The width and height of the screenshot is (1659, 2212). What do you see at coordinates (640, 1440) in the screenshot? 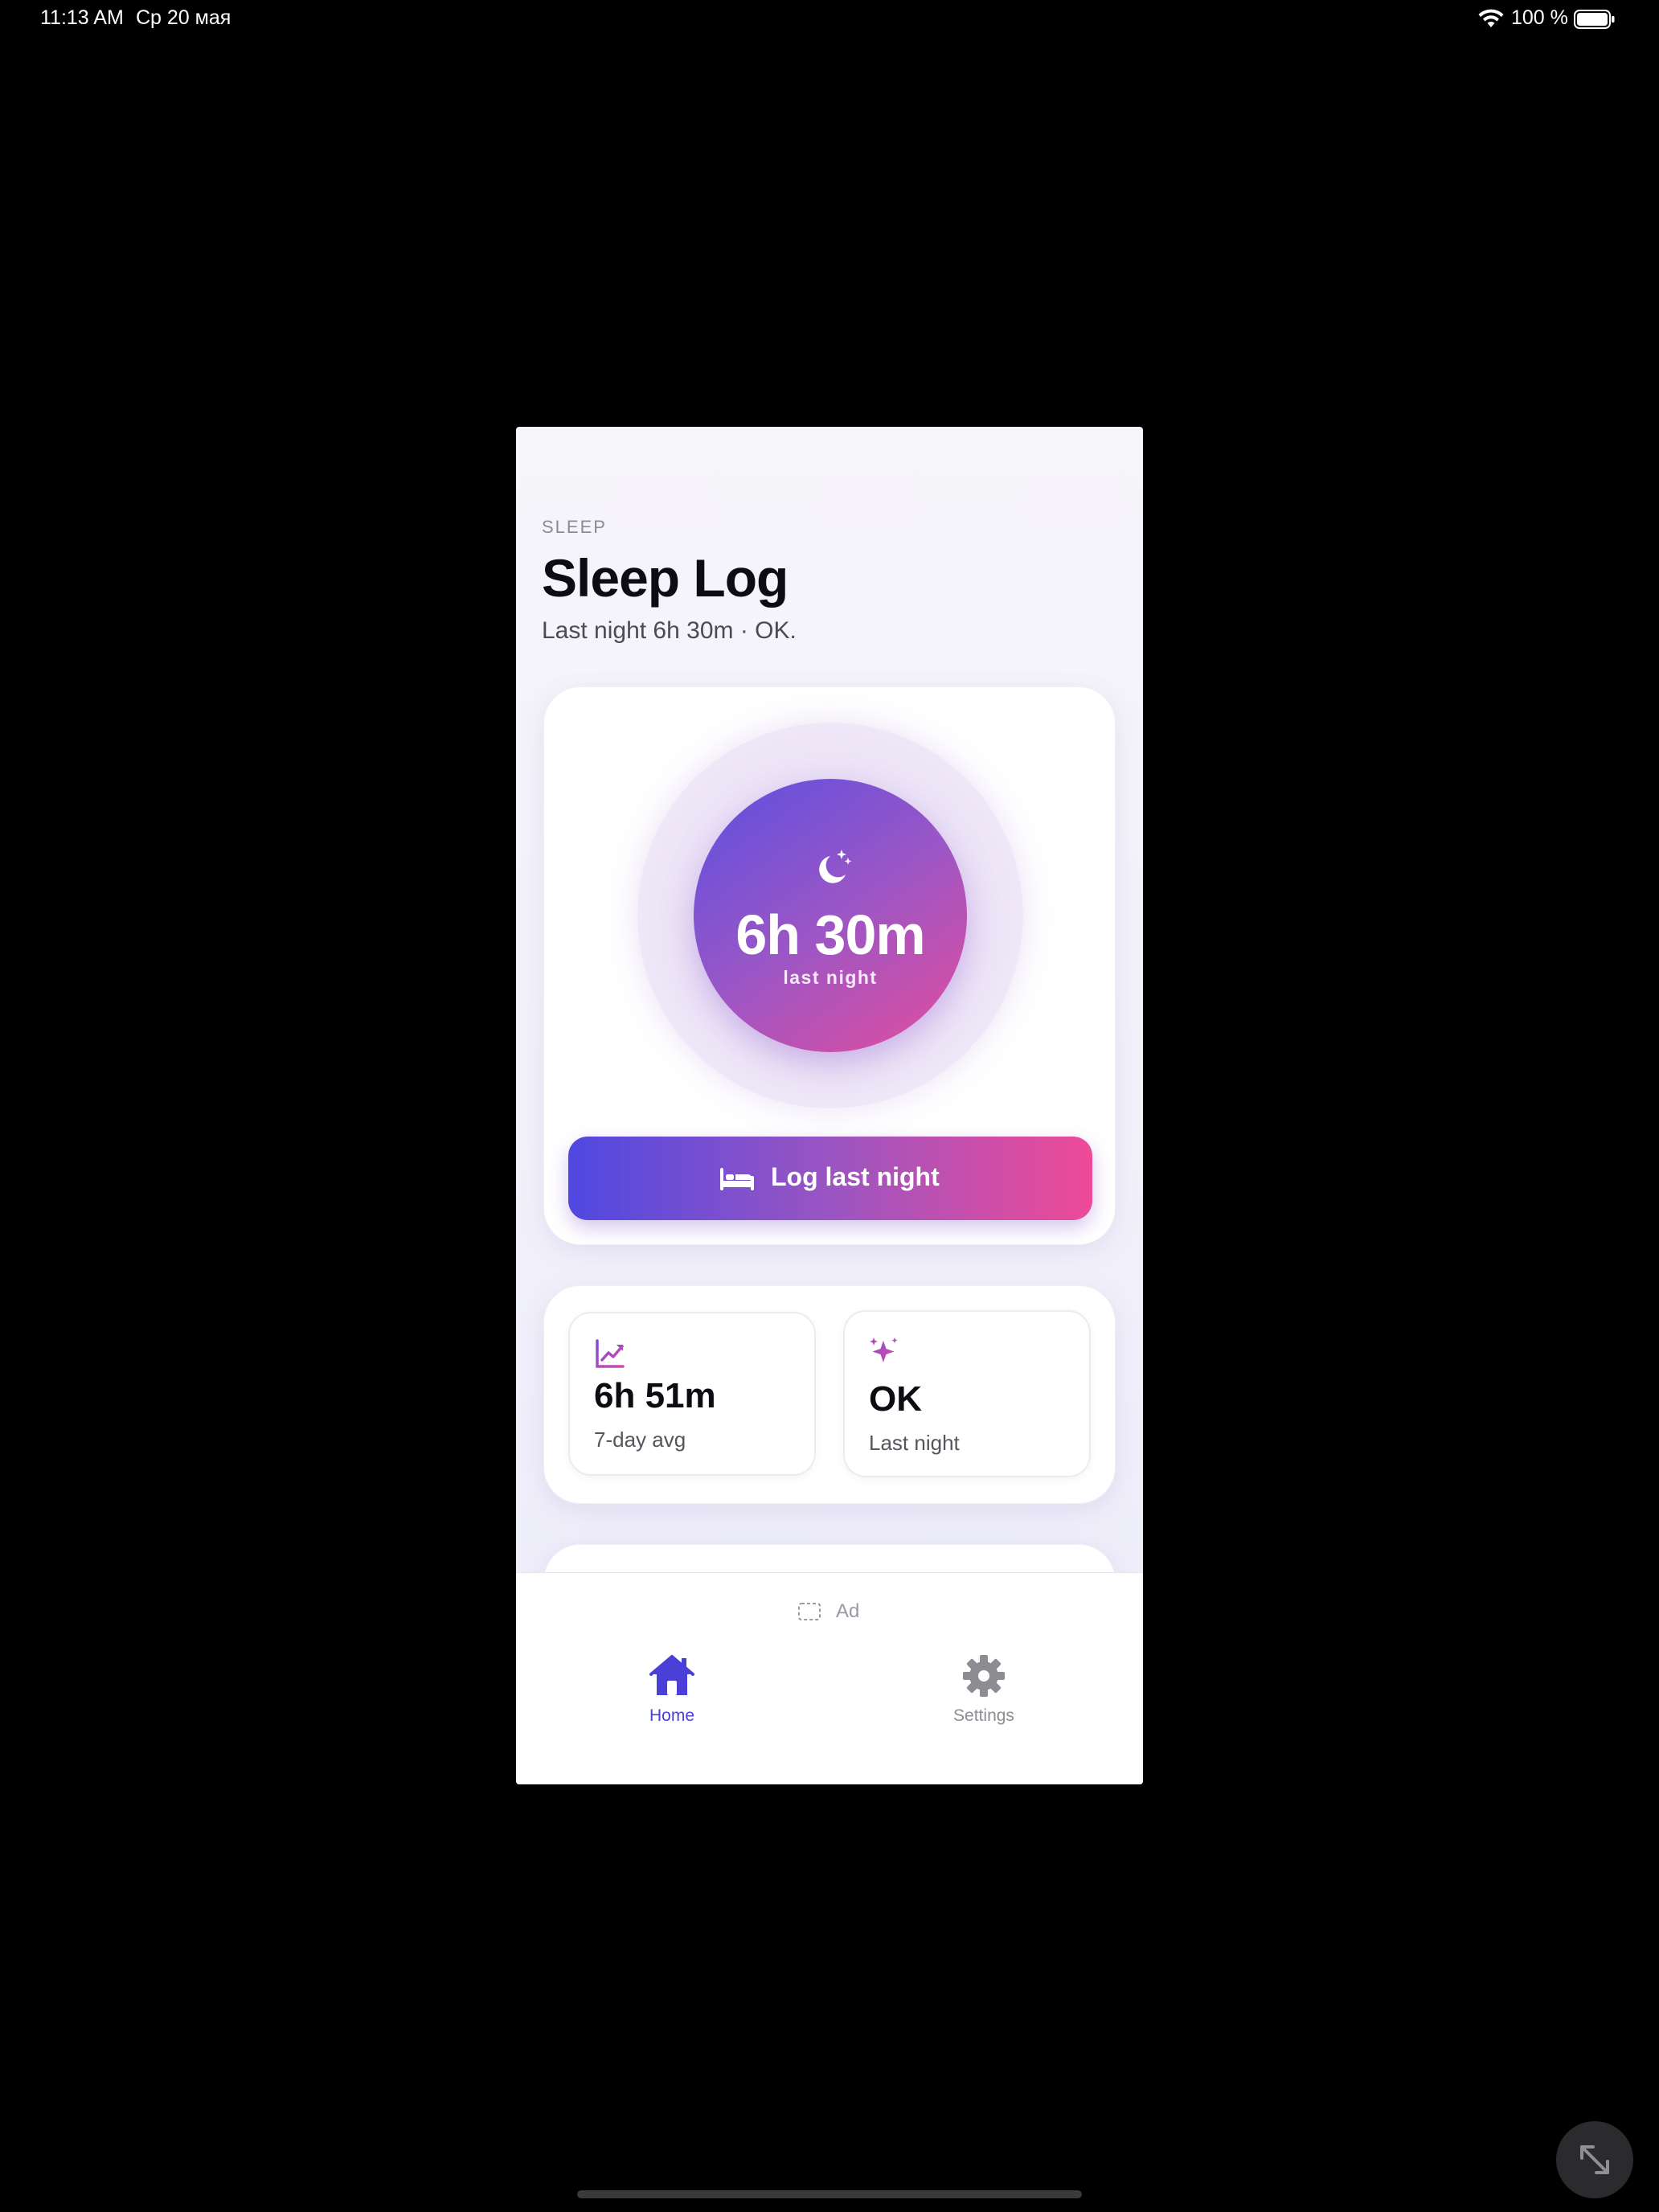
I see `stat-caption: 7-day avg` at bounding box center [640, 1440].